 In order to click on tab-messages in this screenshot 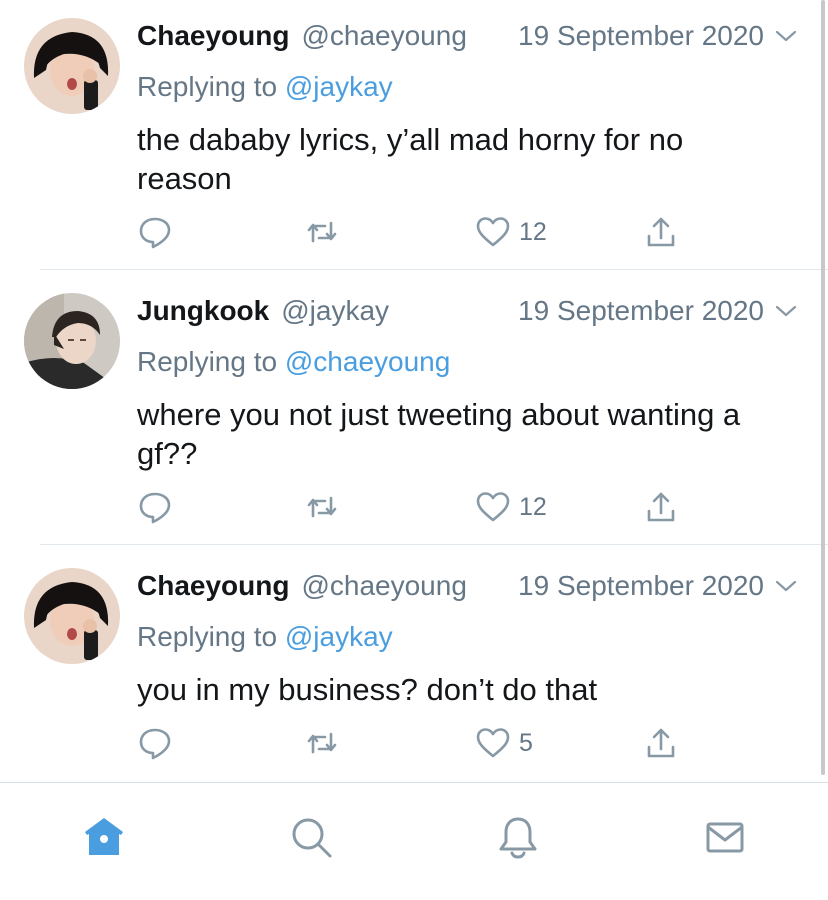, I will do `click(725, 837)`.